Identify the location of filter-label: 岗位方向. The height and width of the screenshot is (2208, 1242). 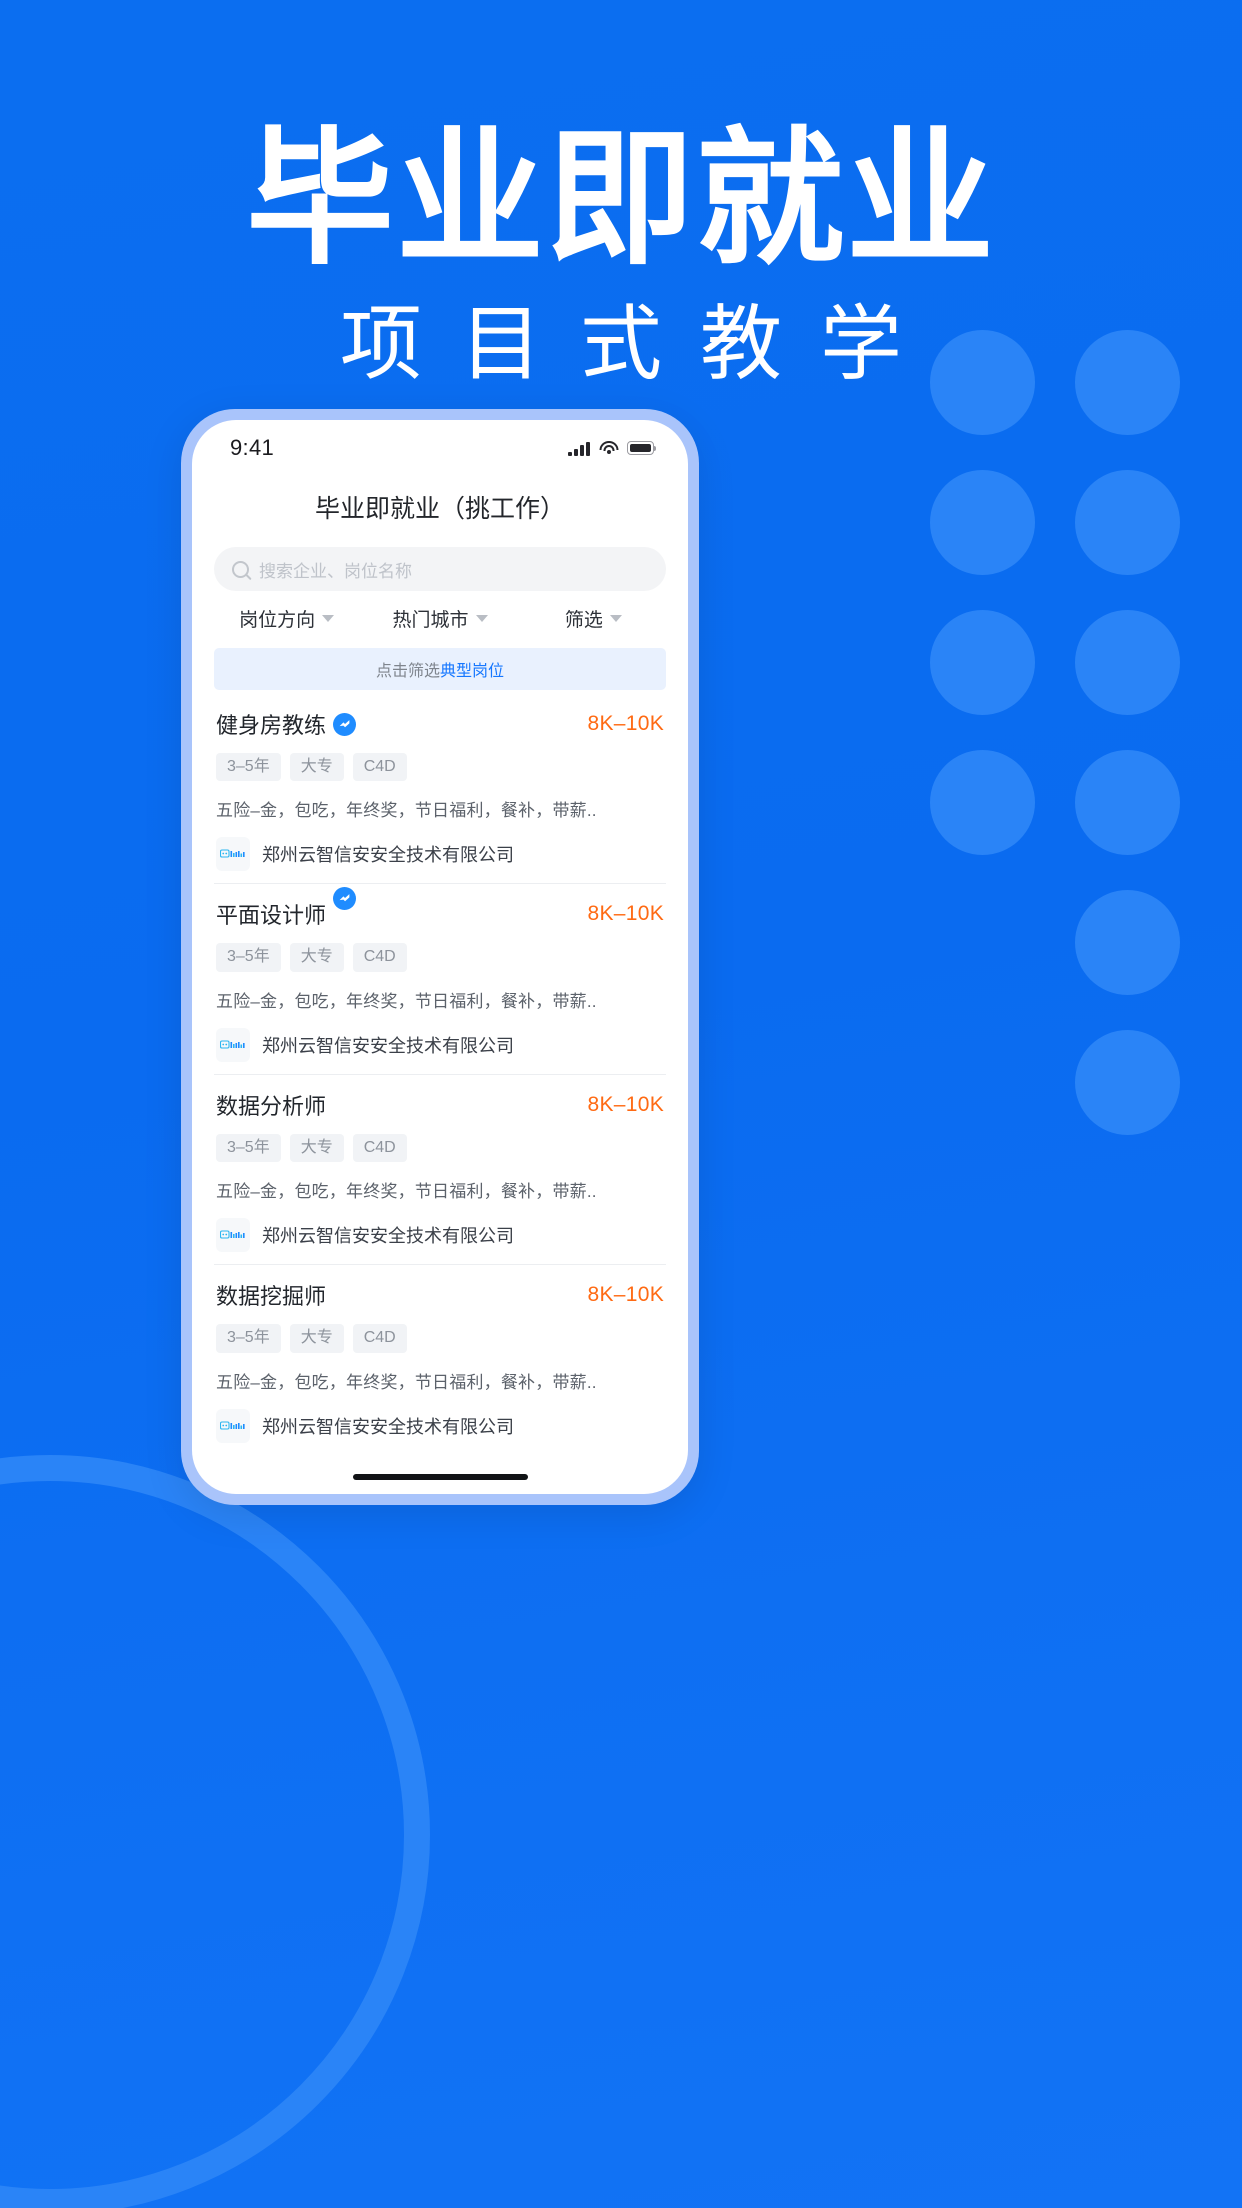
(277, 620).